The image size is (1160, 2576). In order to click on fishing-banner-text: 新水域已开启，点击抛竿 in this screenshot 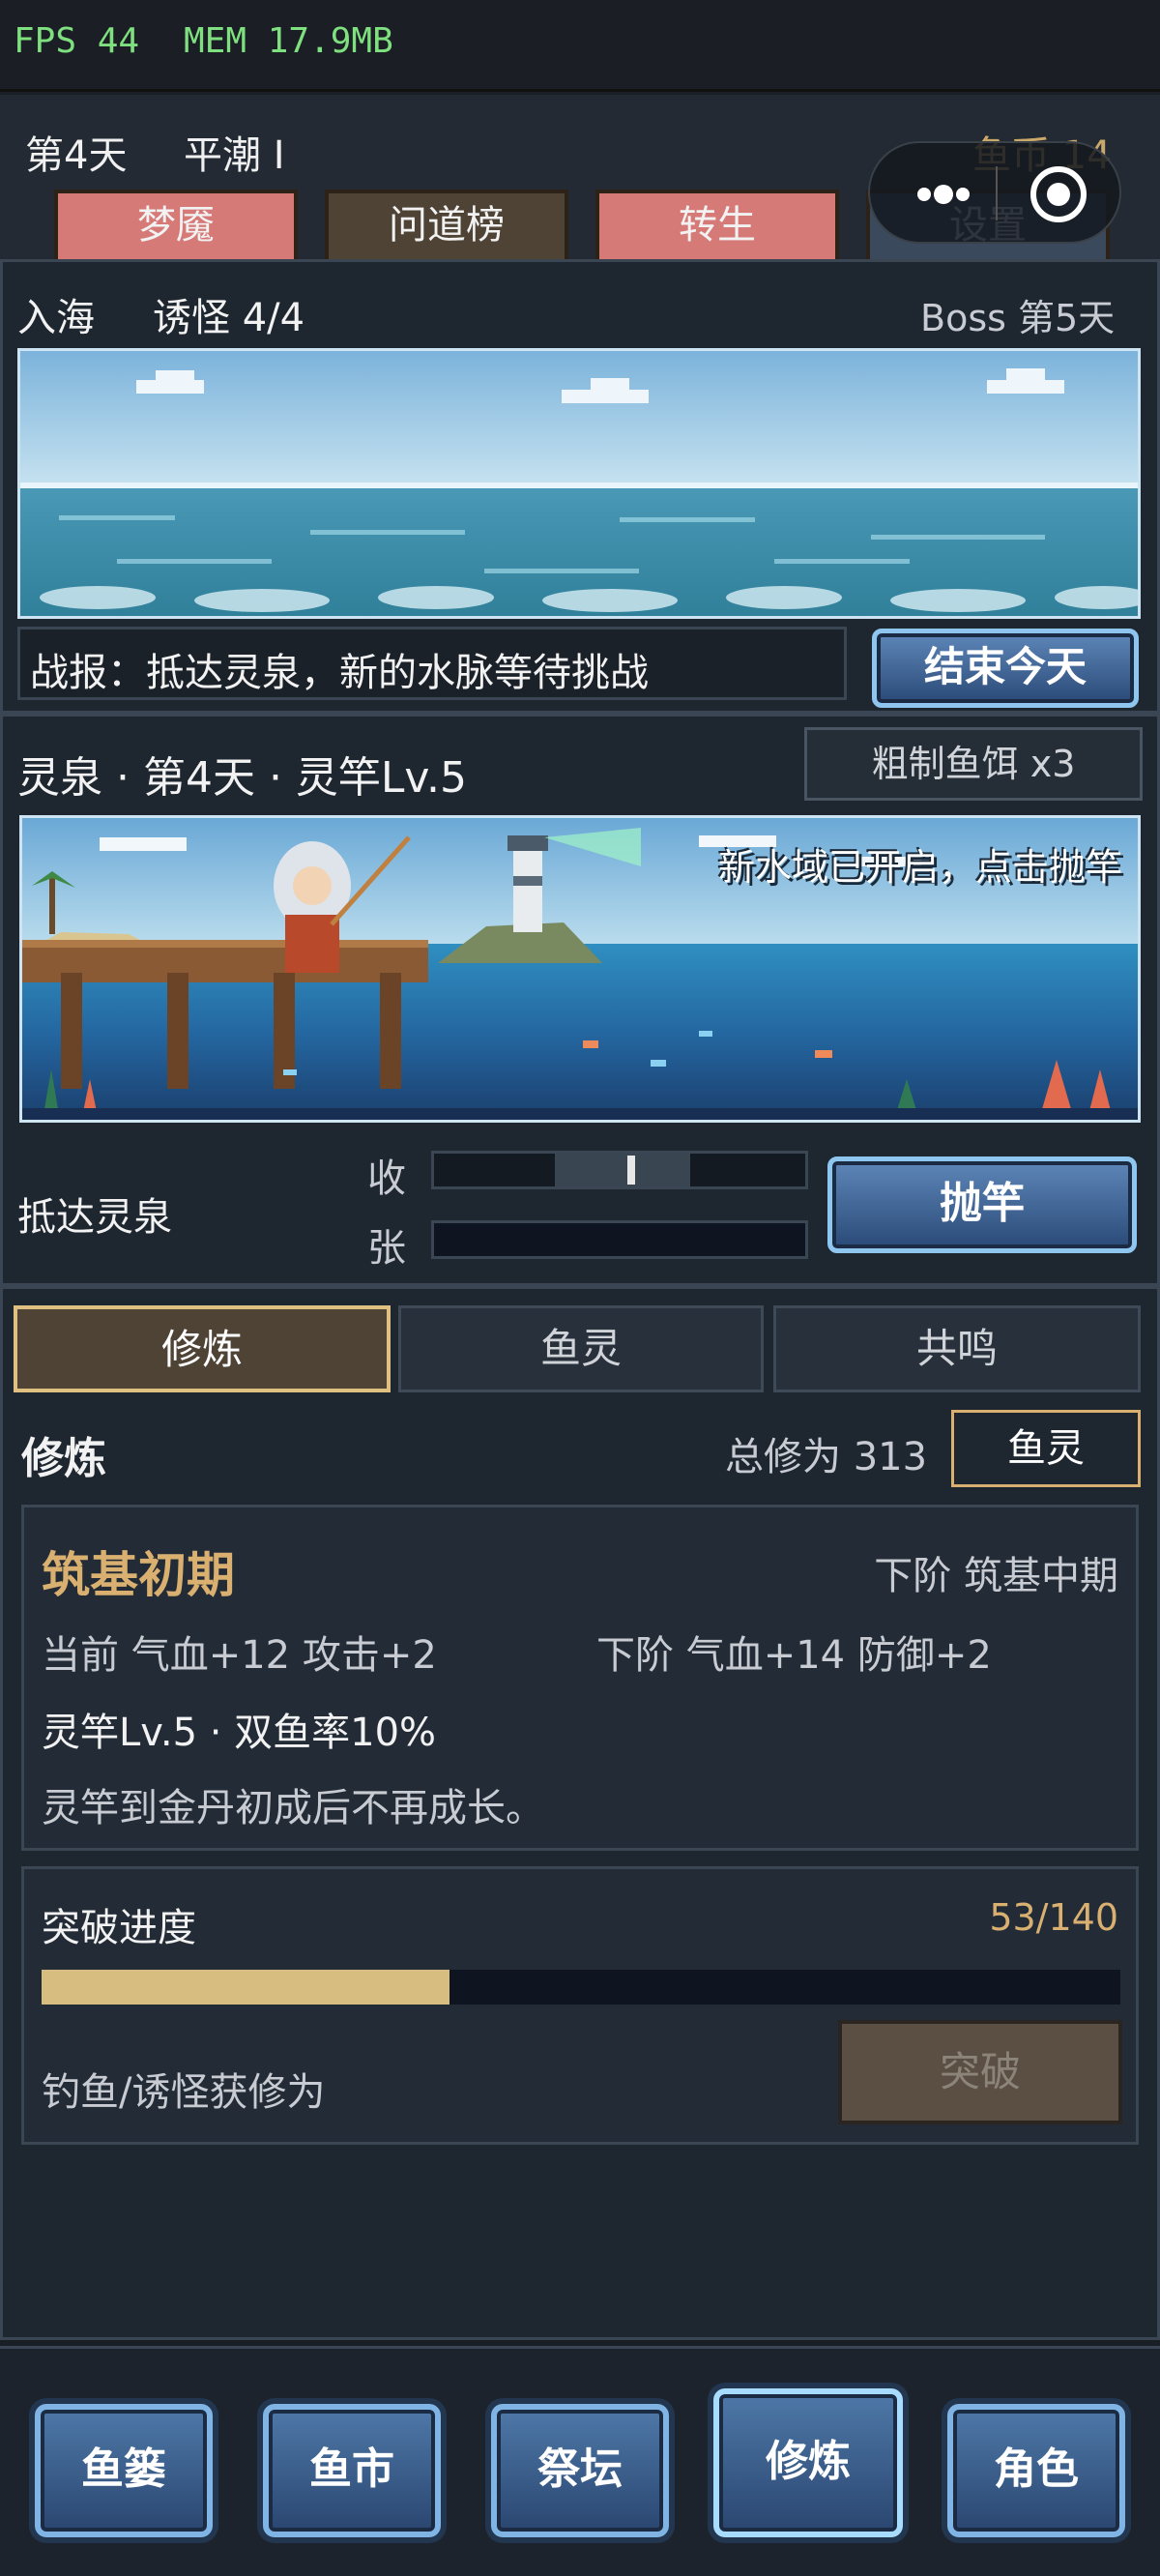, I will do `click(919, 867)`.